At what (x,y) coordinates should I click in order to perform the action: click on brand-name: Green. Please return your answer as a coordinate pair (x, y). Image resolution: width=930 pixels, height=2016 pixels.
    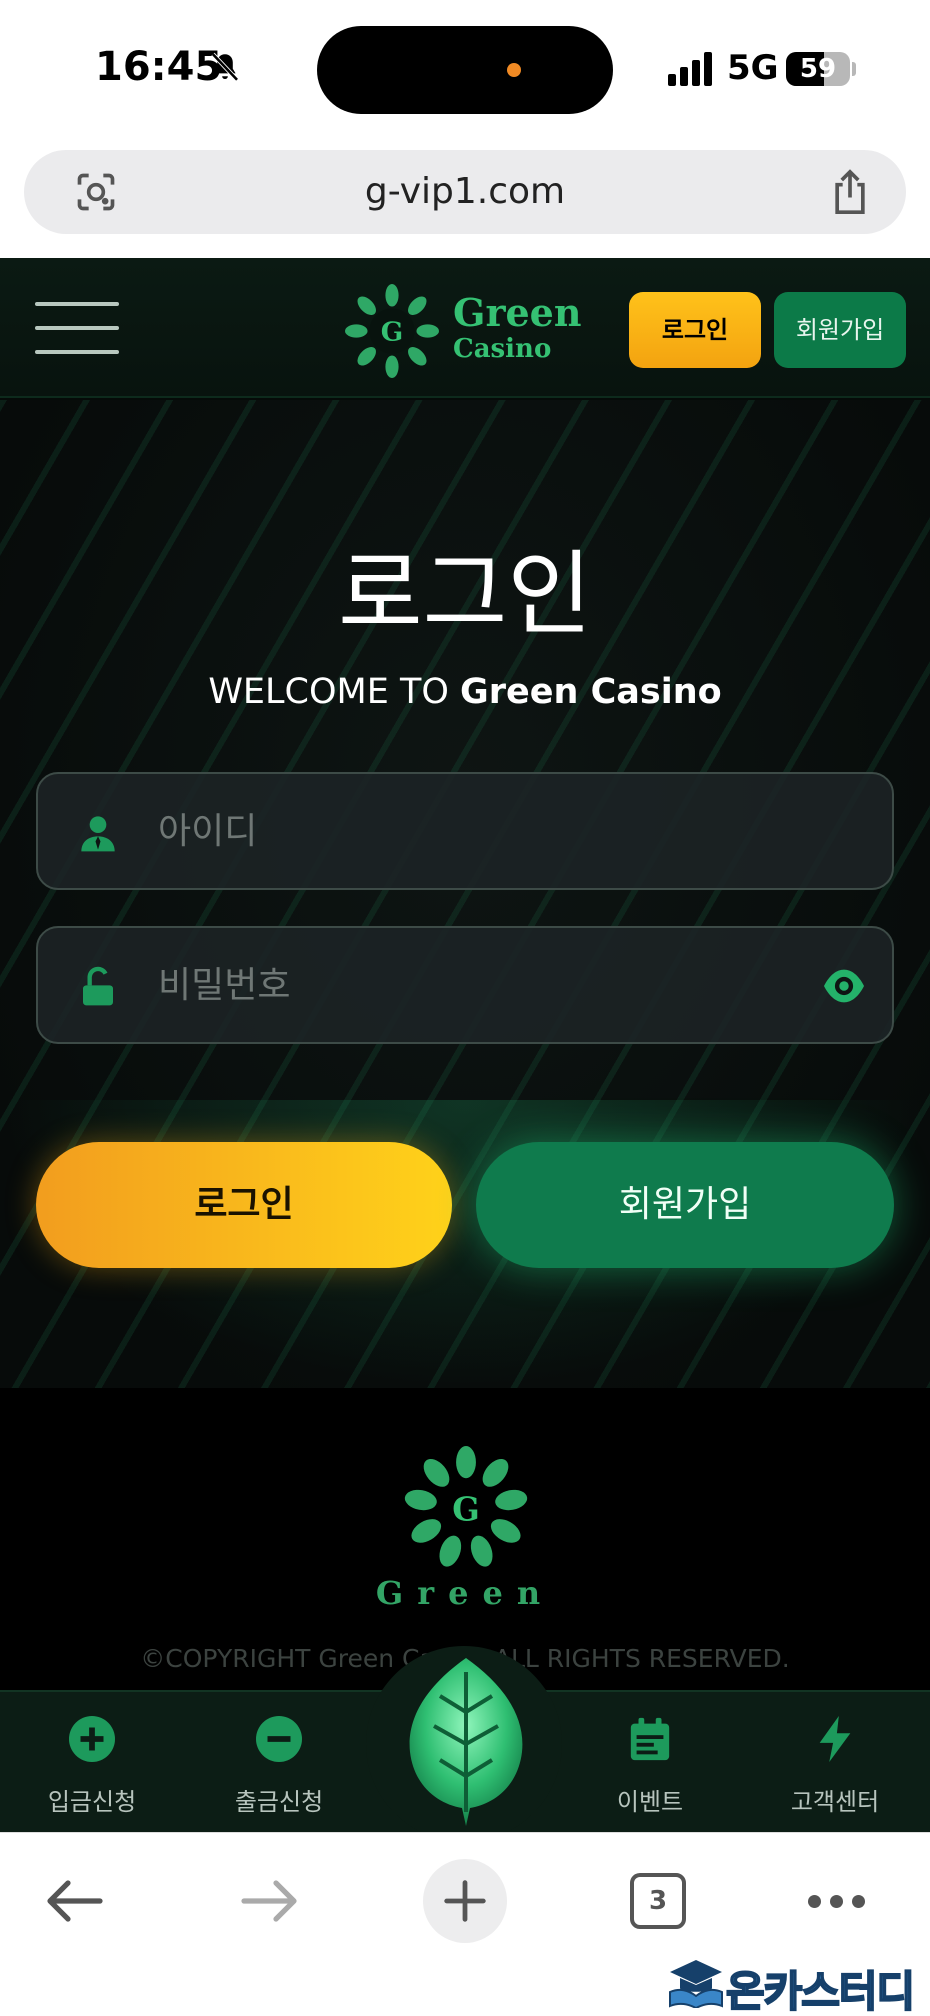
    Looking at the image, I should click on (517, 312).